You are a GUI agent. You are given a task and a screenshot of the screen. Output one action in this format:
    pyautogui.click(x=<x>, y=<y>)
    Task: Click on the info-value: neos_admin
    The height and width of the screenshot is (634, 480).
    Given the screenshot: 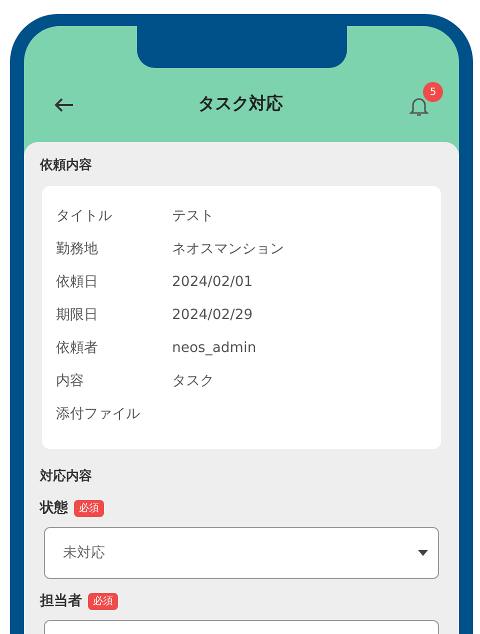 What is the action you would take?
    pyautogui.click(x=214, y=348)
    